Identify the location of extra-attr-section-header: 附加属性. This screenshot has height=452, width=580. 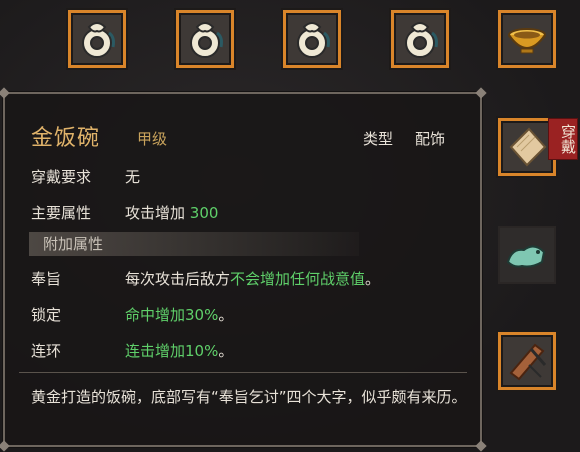
(194, 244).